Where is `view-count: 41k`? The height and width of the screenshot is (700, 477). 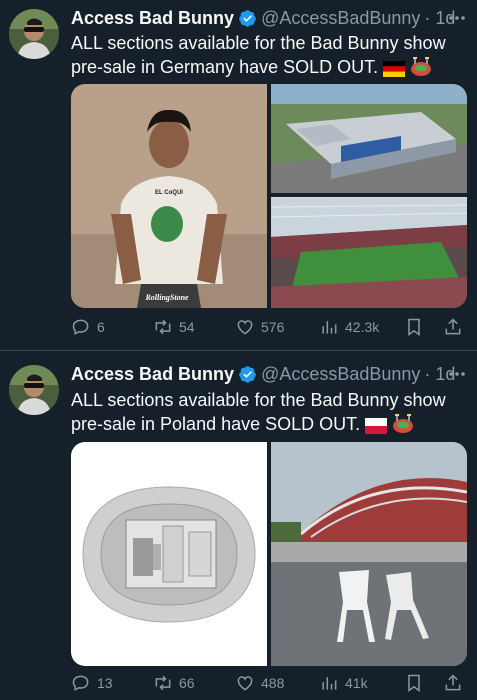 view-count: 41k is located at coordinates (356, 683).